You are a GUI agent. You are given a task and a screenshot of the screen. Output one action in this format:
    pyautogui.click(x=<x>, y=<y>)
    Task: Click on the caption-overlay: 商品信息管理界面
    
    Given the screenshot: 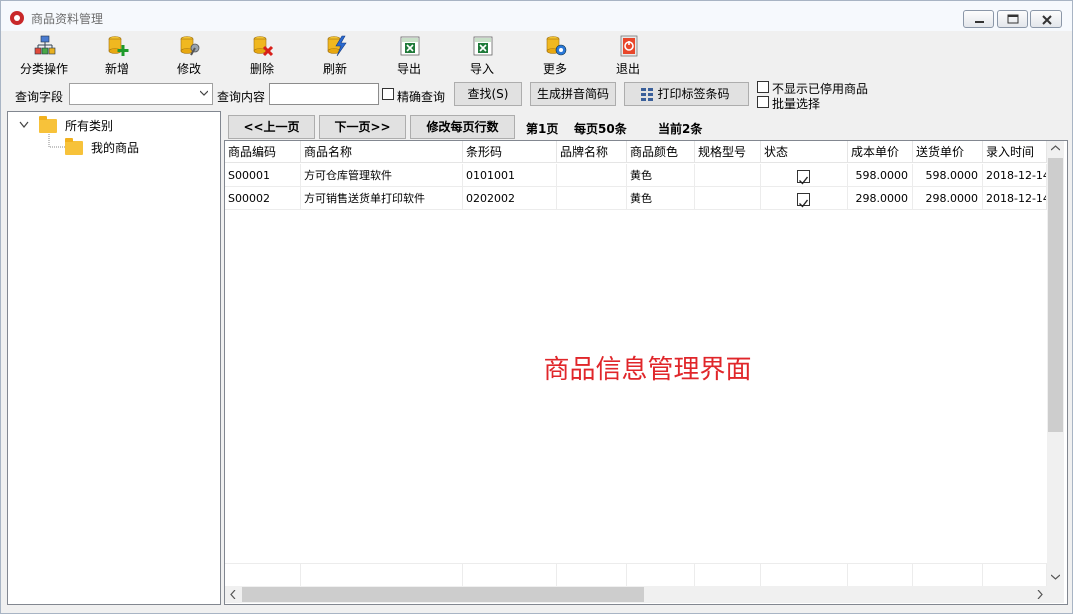 What is the action you would take?
    pyautogui.click(x=647, y=370)
    